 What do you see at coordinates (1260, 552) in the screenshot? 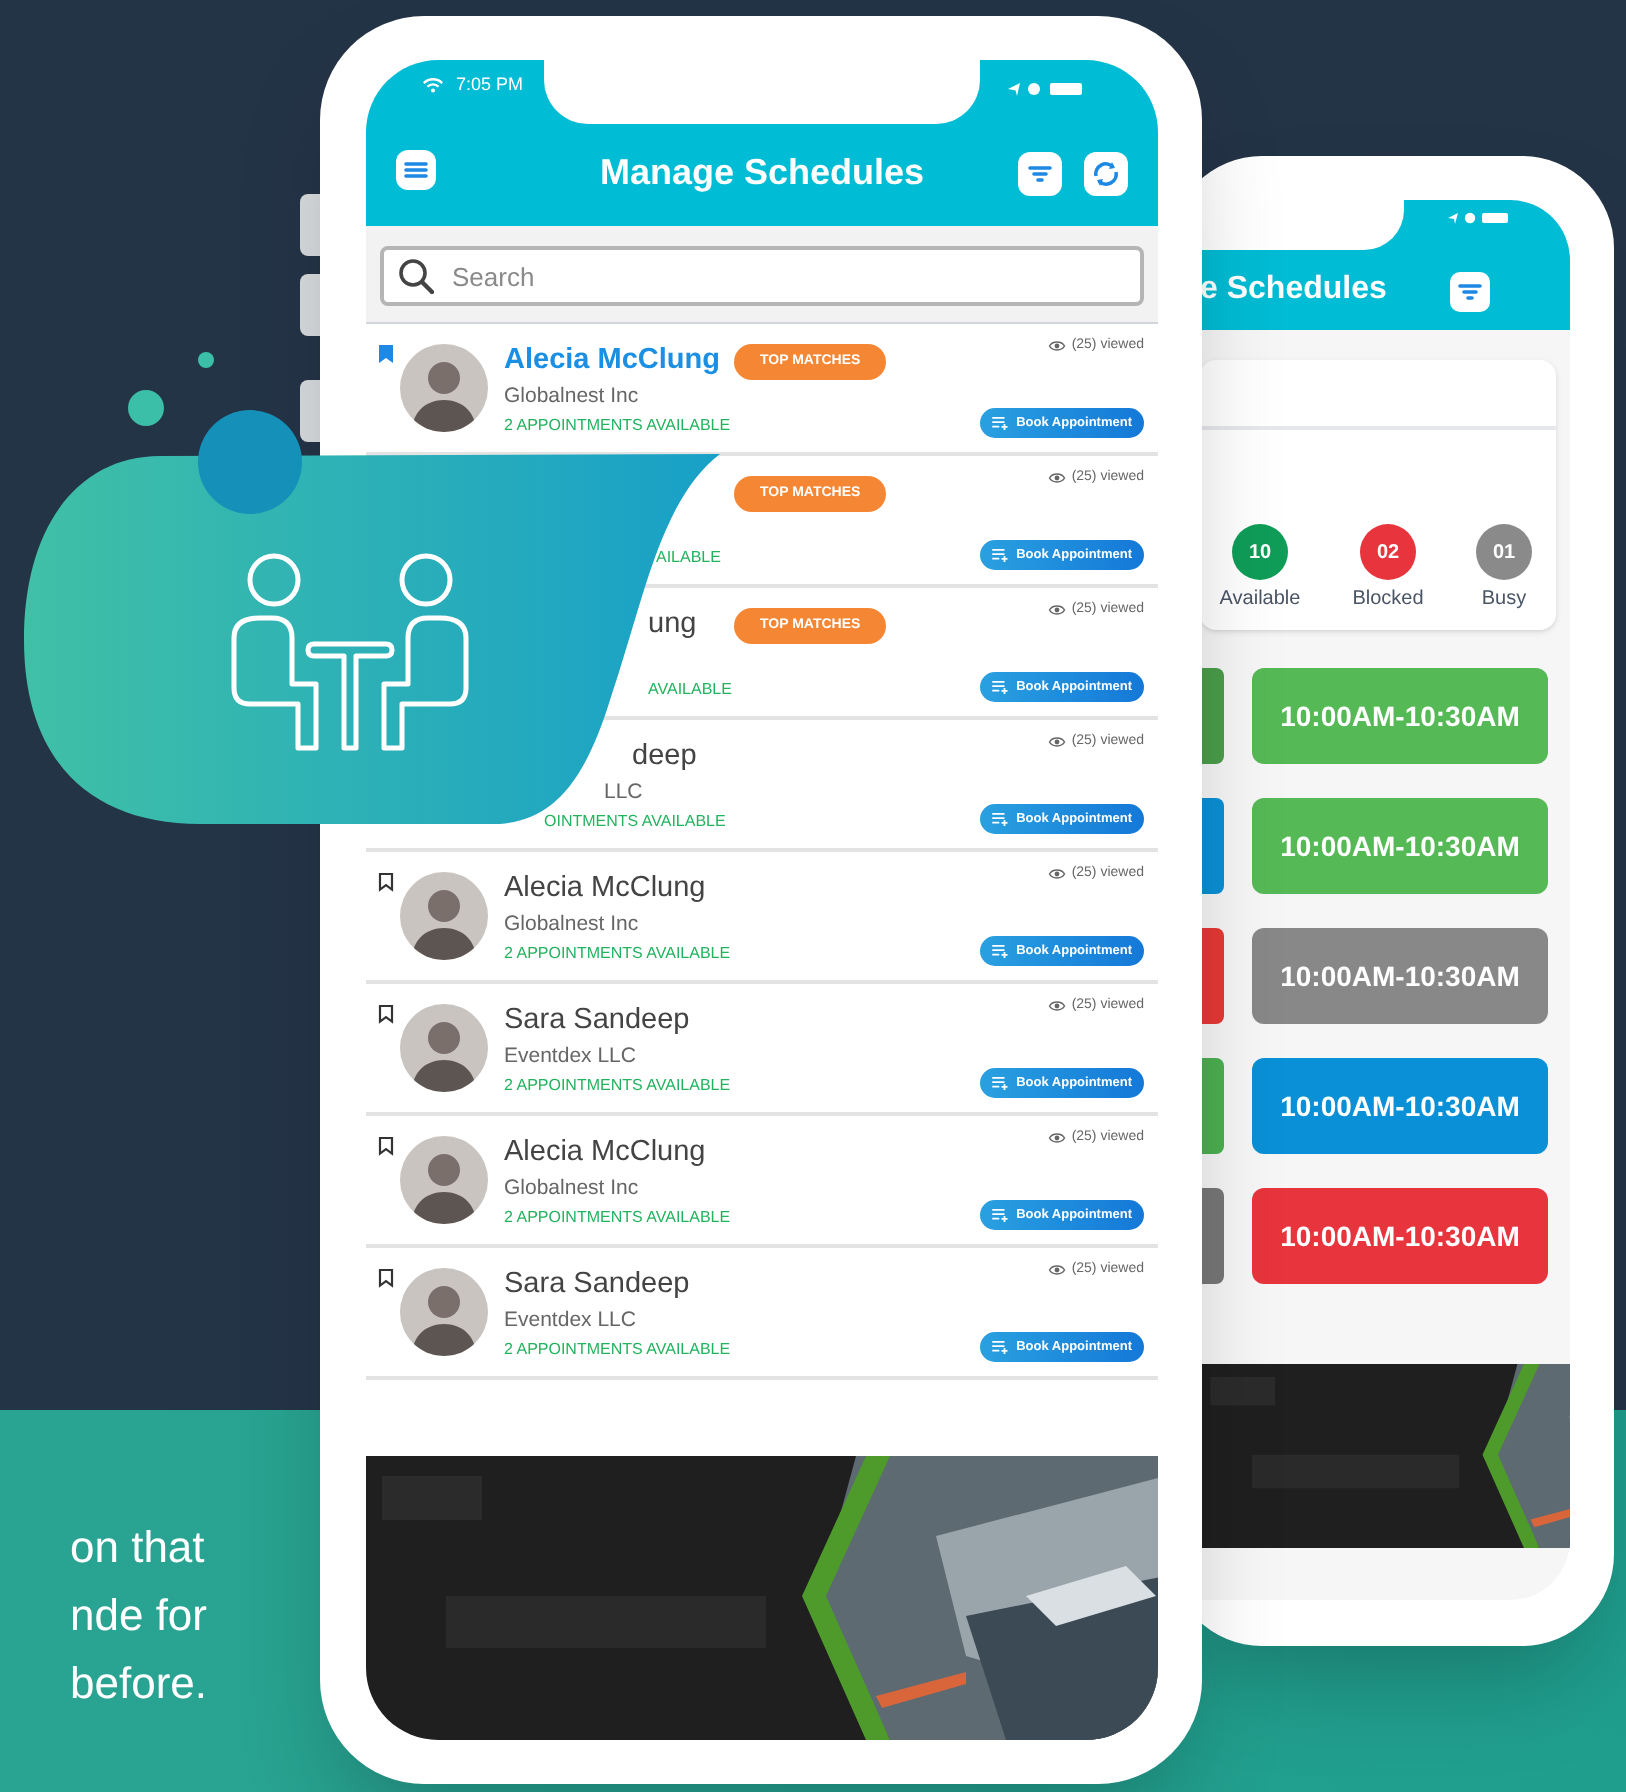
I see `count-badge: 10` at bounding box center [1260, 552].